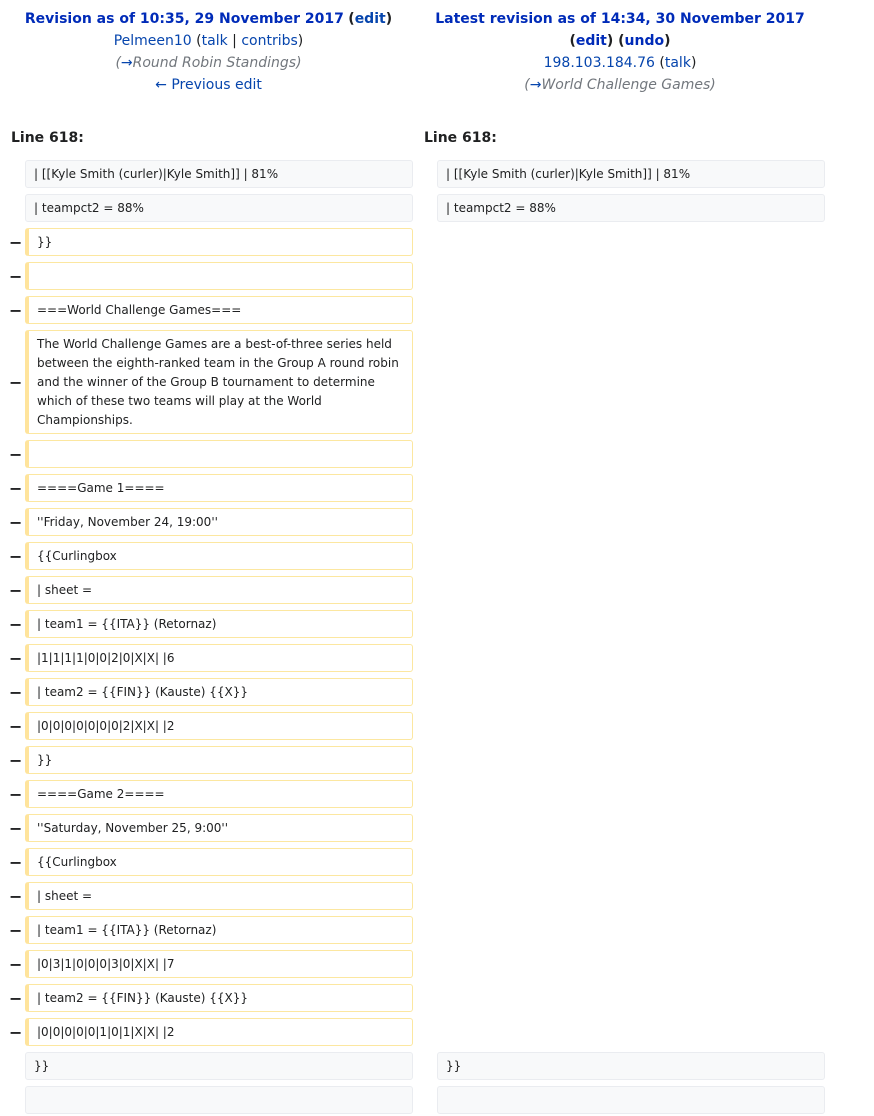  I want to click on deleted-line: ====Game 2====, so click(219, 794).